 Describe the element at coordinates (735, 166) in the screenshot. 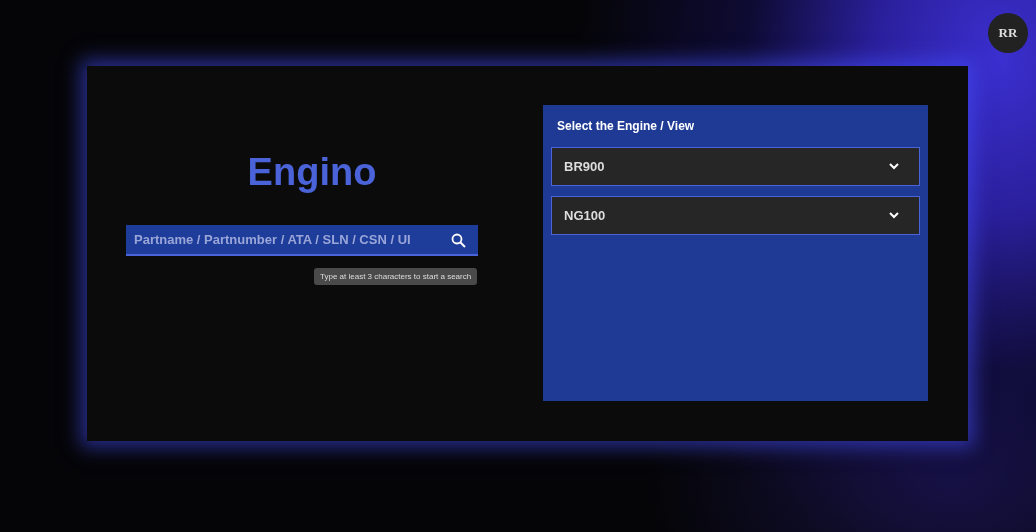

I see `engine-dropdown: BR900` at that location.